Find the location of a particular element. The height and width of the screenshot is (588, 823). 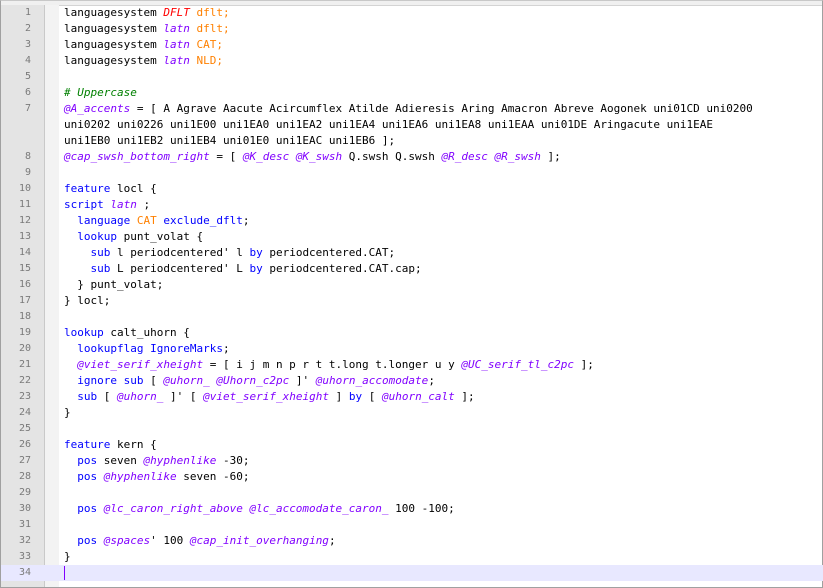

code-text: } is located at coordinates (442, 413).